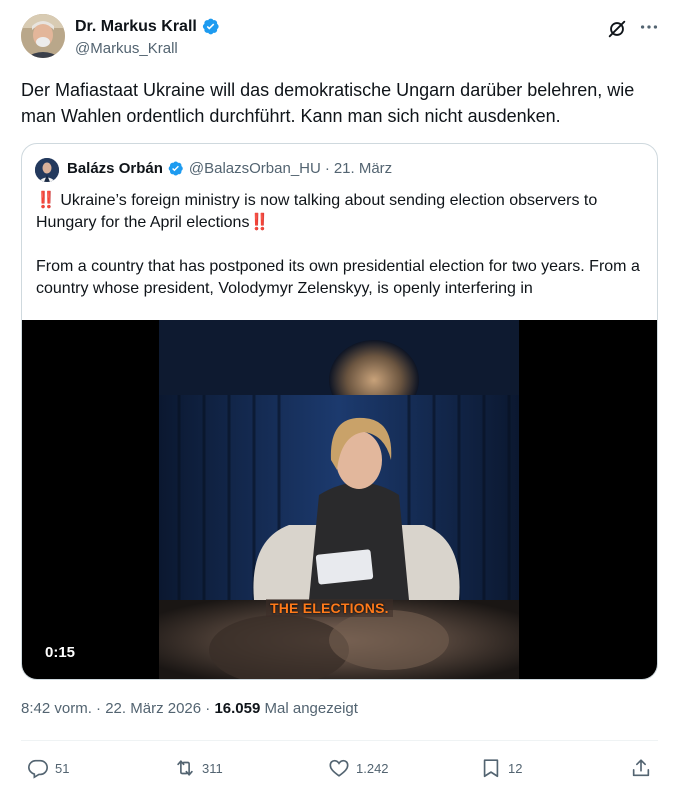 This screenshot has height=786, width=678. I want to click on reply-icon, so click(38, 769).